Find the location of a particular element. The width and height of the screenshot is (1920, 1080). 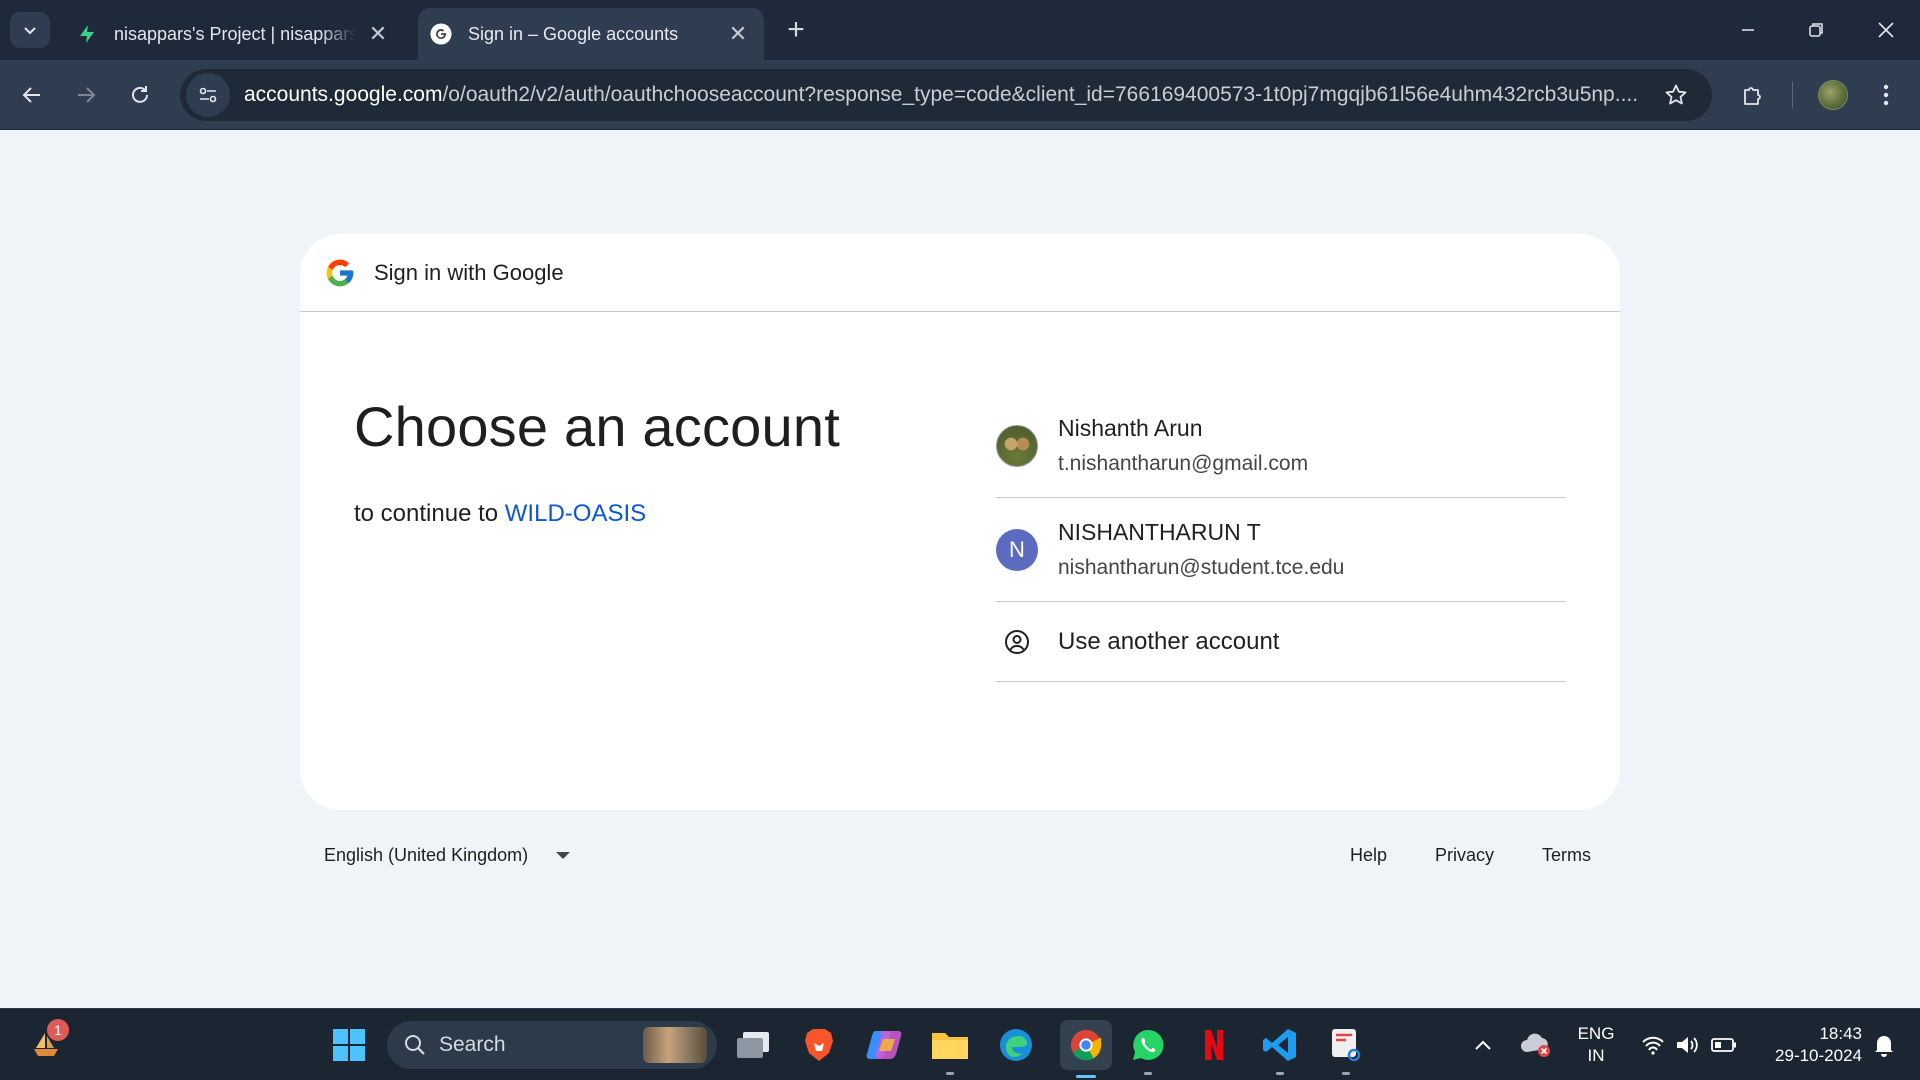

continue-prefix: to continue to is located at coordinates (426, 513).